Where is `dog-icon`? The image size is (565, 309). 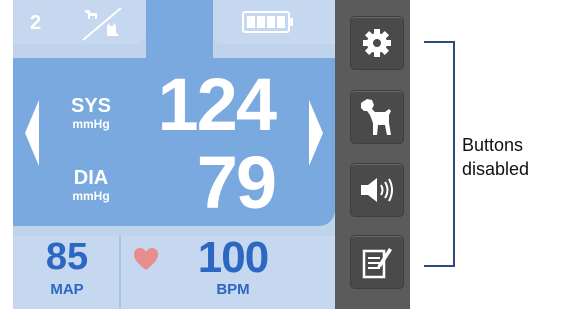 dog-icon is located at coordinates (376, 117).